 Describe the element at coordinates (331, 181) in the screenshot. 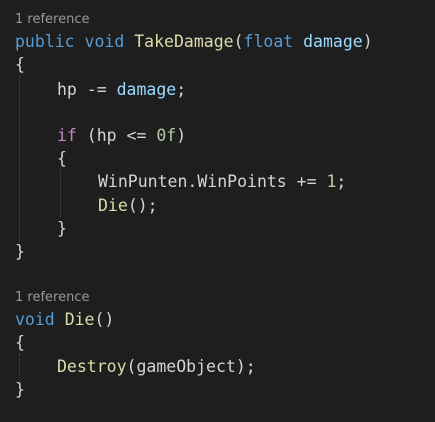

I see `number-literal: 1` at that location.